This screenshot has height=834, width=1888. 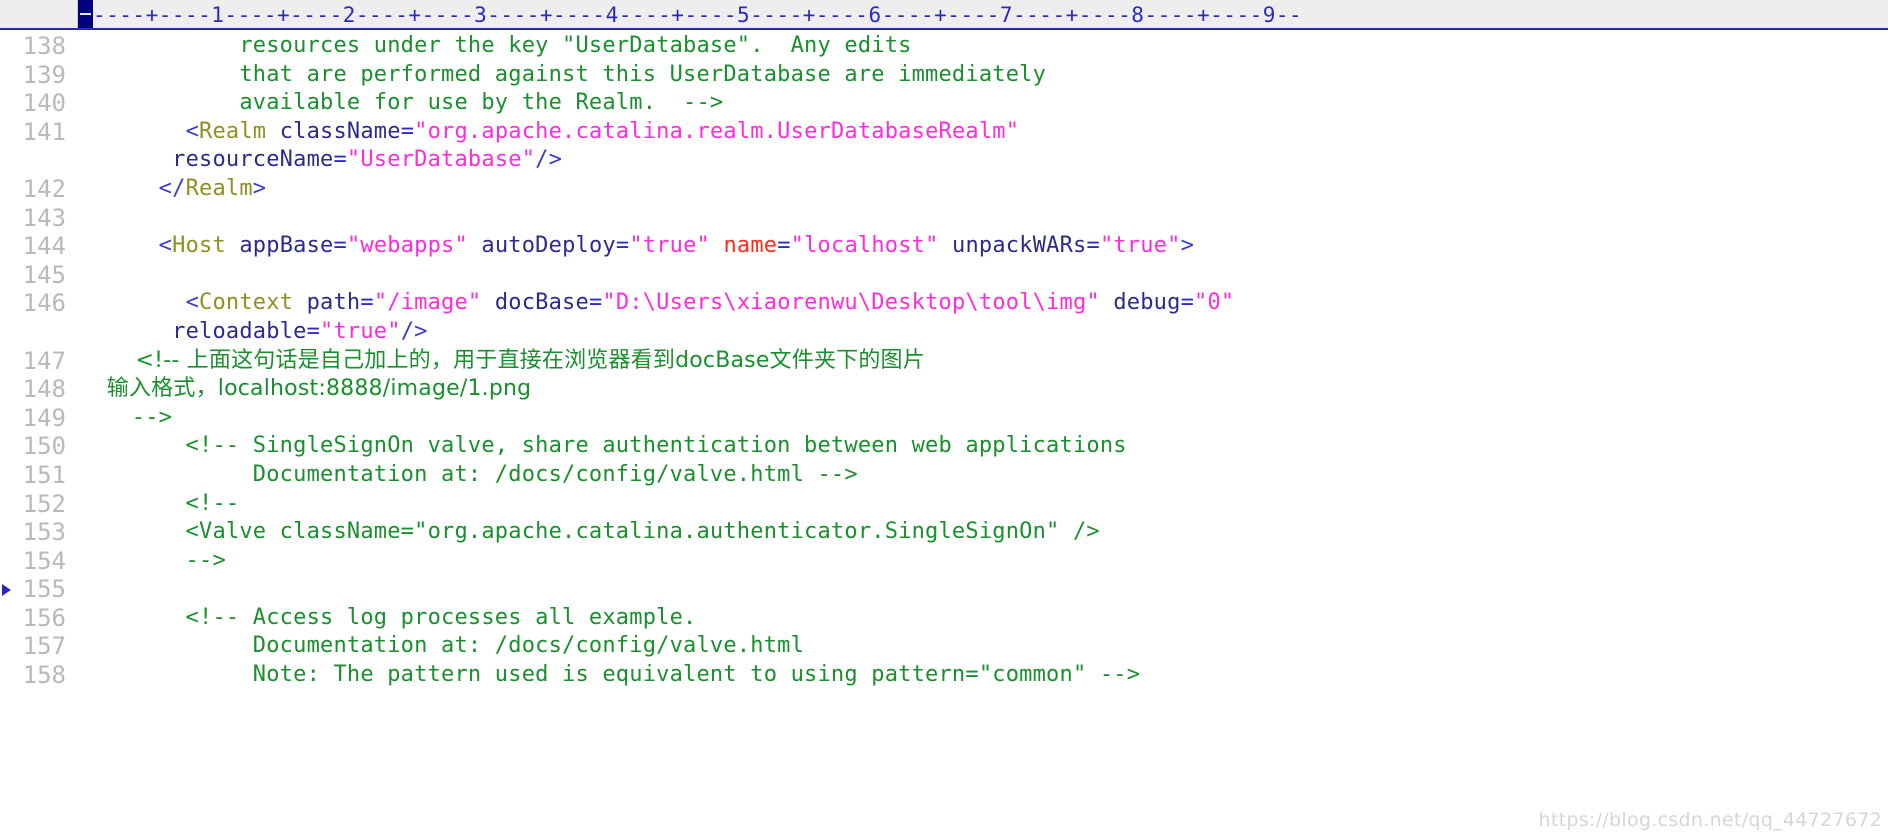 I want to click on code-line: reloadable="true"/>, so click(x=983, y=332).